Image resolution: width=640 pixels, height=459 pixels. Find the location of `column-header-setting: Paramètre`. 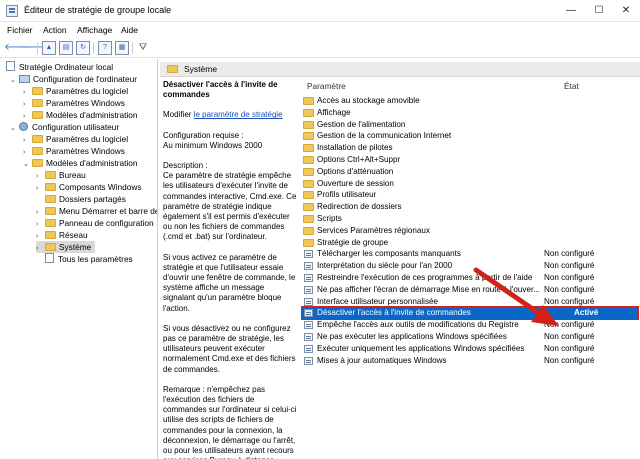

column-header-setting: Paramètre is located at coordinates (326, 86).